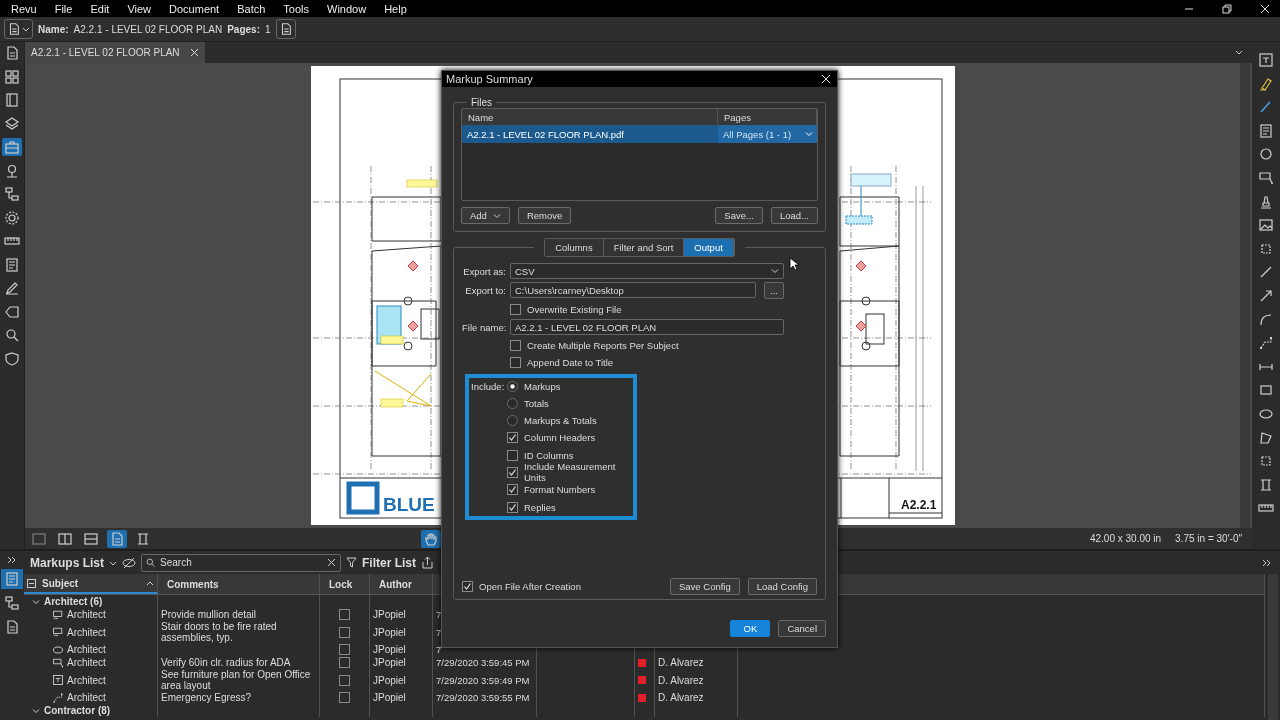  Describe the element at coordinates (24, 8) in the screenshot. I see `menu-item: Revu` at that location.